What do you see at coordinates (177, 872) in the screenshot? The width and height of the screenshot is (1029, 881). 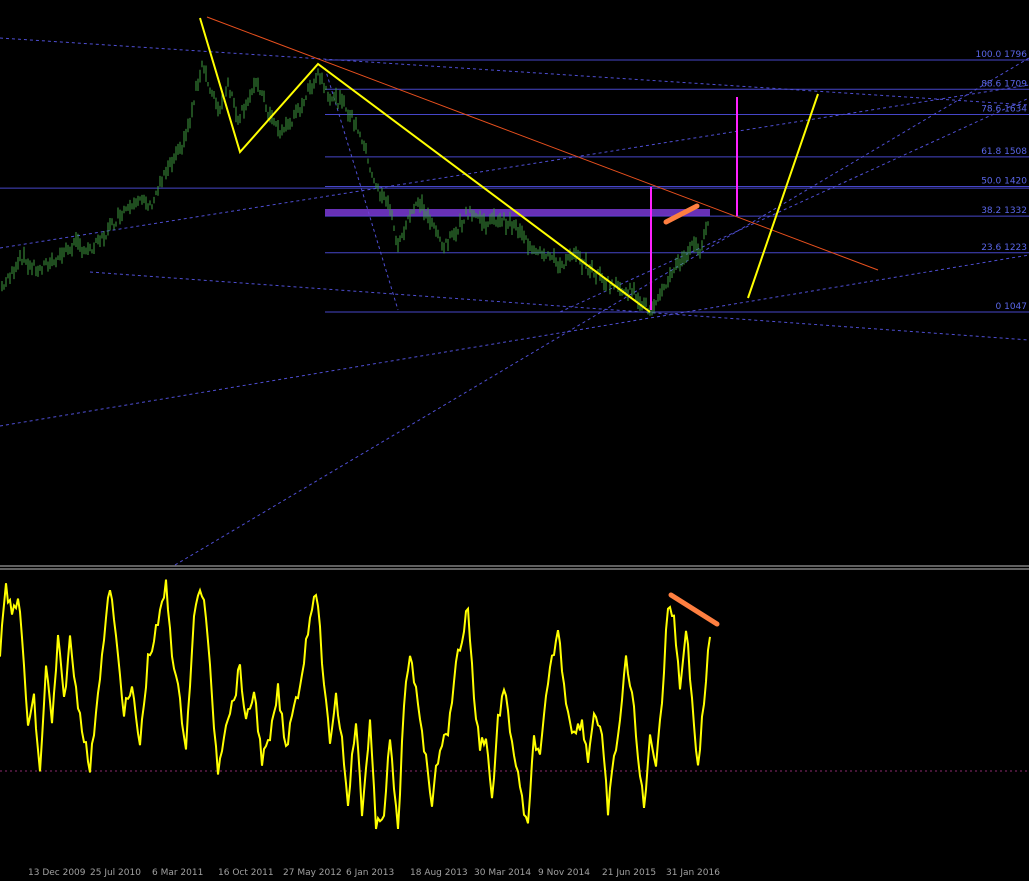 I see `date-tick-label: 6 Mar 2011` at bounding box center [177, 872].